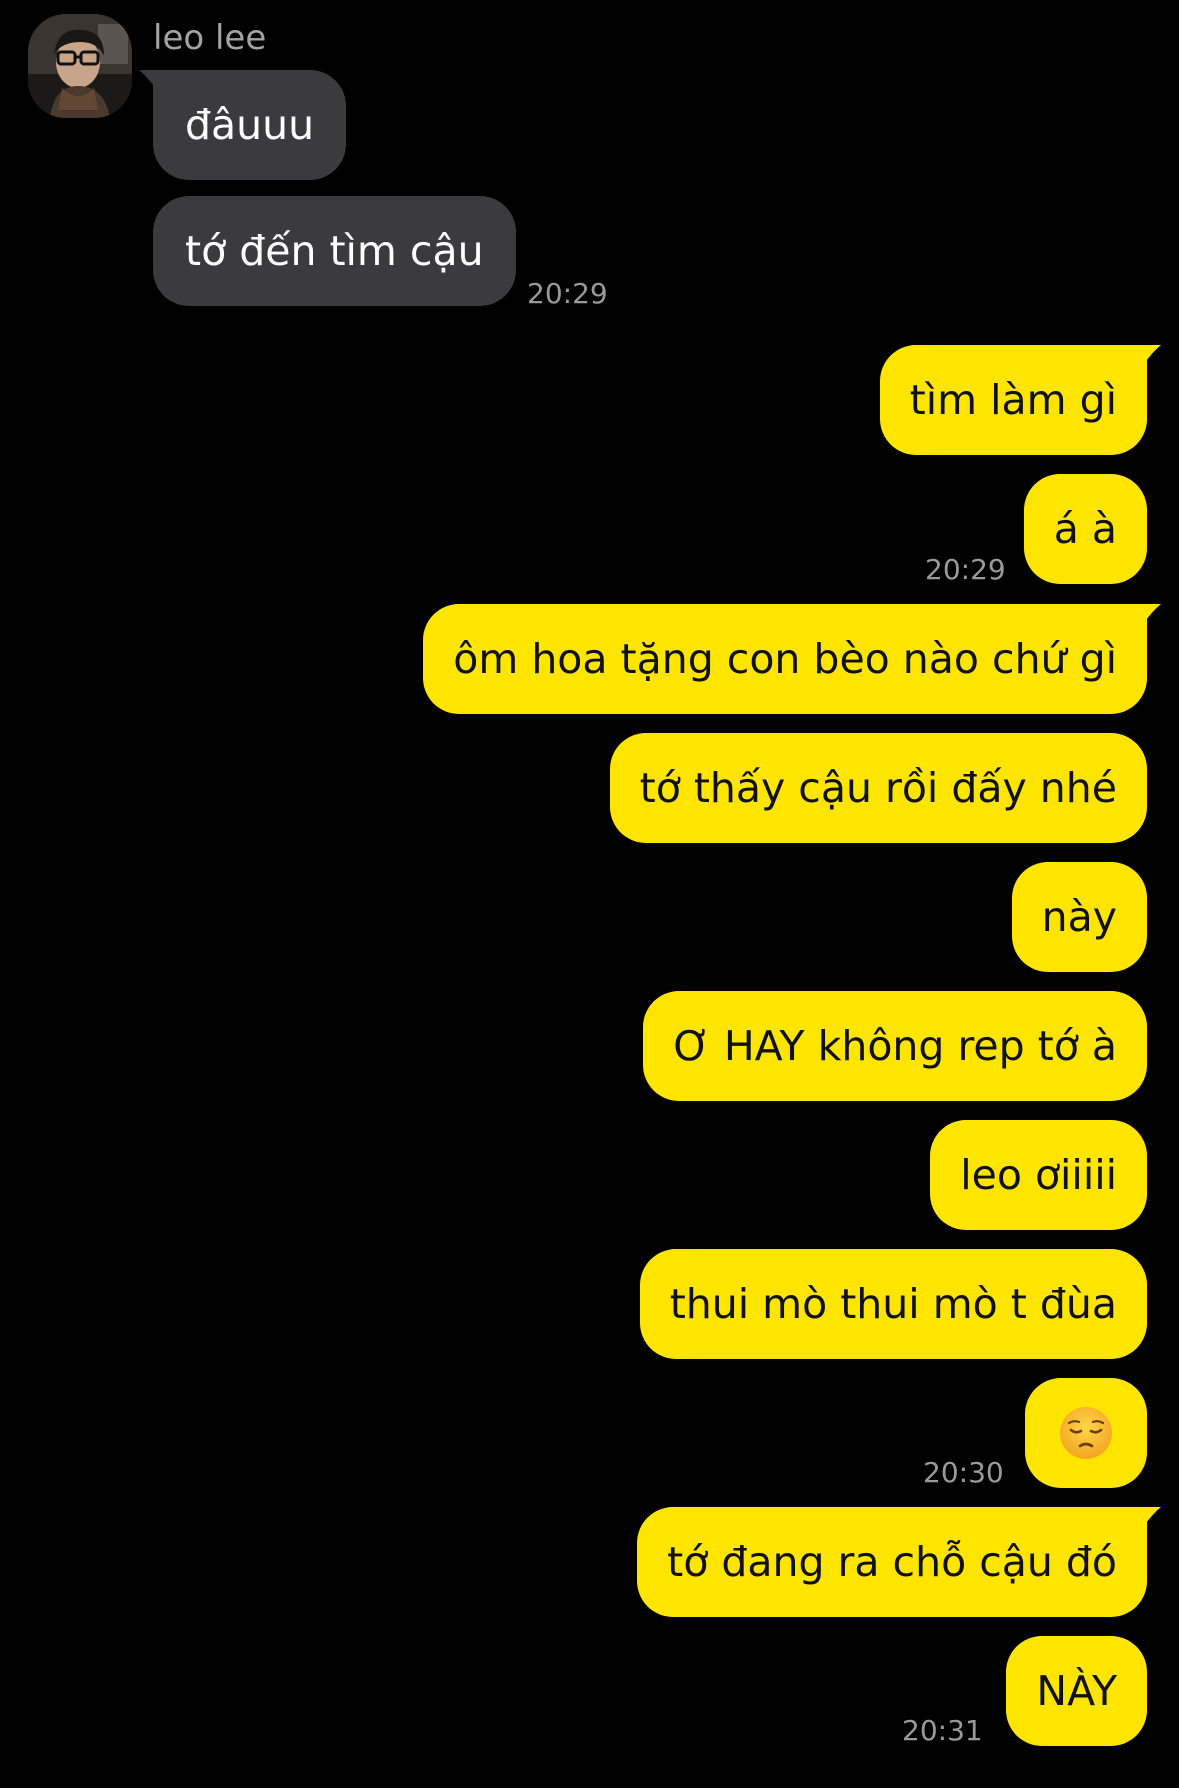 This screenshot has width=1179, height=1788. What do you see at coordinates (210, 38) in the screenshot?
I see `sender-name: leo lee` at bounding box center [210, 38].